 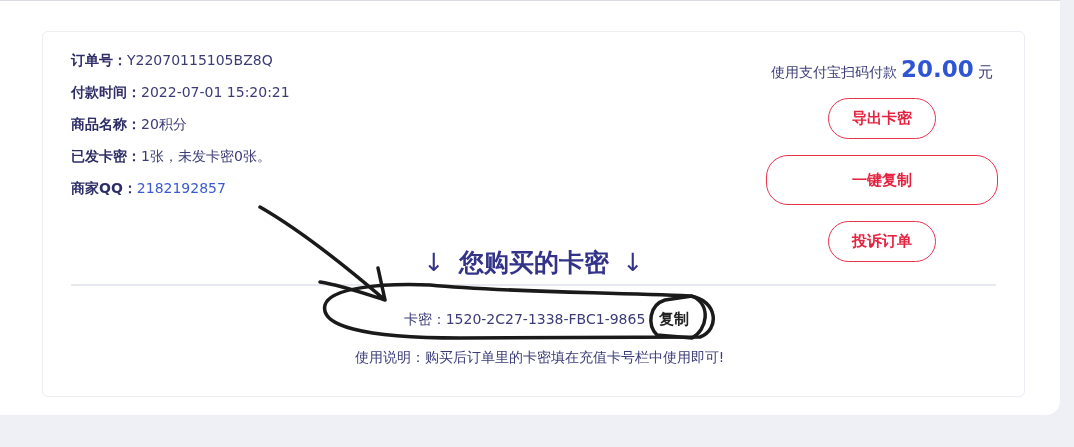 I want to click on field-value: 20积分, so click(x=164, y=124).